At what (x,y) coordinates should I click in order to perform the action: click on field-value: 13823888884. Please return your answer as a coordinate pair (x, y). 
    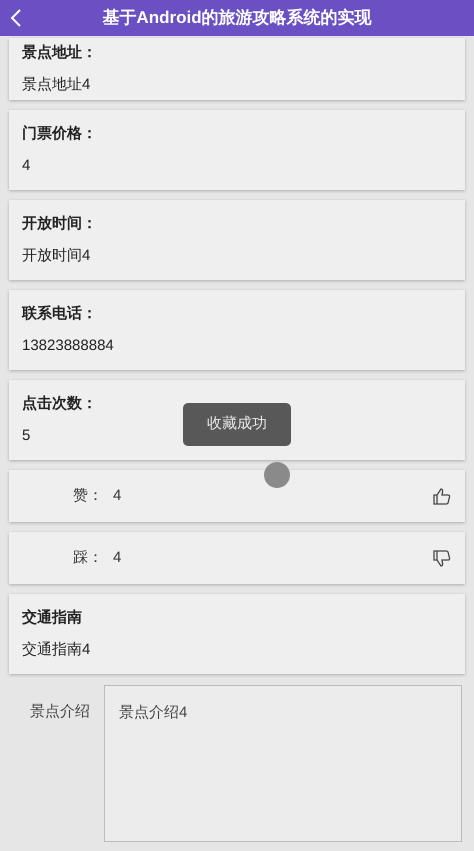
    Looking at the image, I should click on (68, 346).